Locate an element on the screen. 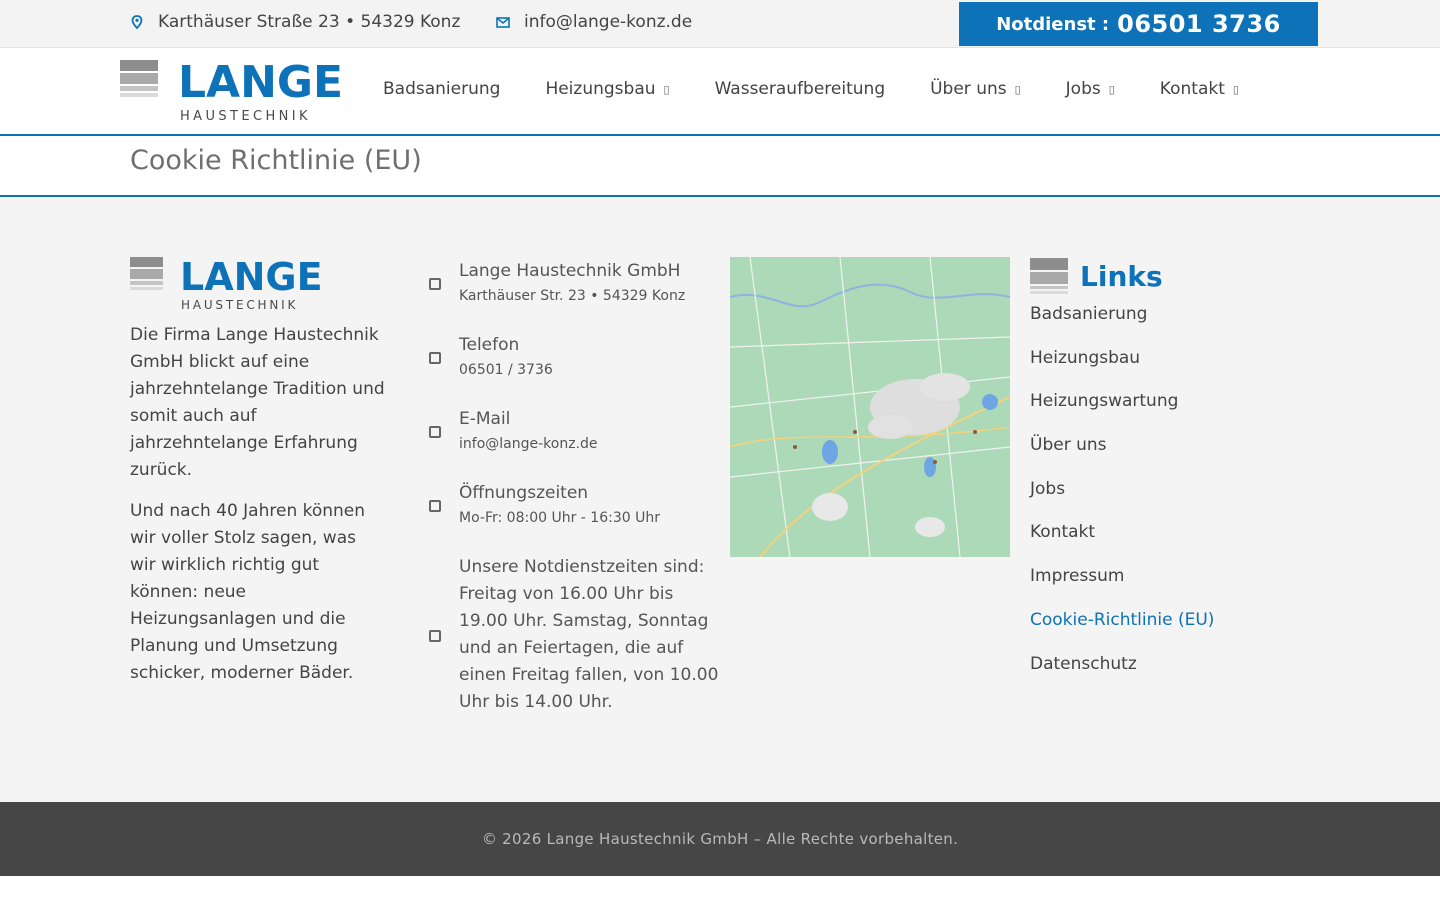  map-graphic is located at coordinates (870, 407).